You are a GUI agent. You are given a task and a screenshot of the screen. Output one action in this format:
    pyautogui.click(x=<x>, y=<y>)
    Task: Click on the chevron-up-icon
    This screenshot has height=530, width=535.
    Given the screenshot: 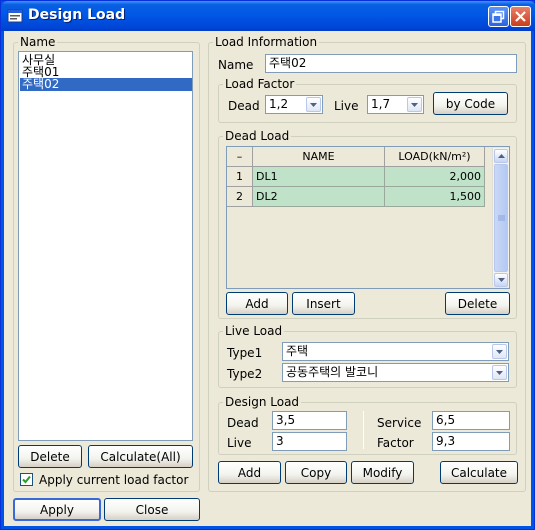 What is the action you would take?
    pyautogui.click(x=501, y=156)
    